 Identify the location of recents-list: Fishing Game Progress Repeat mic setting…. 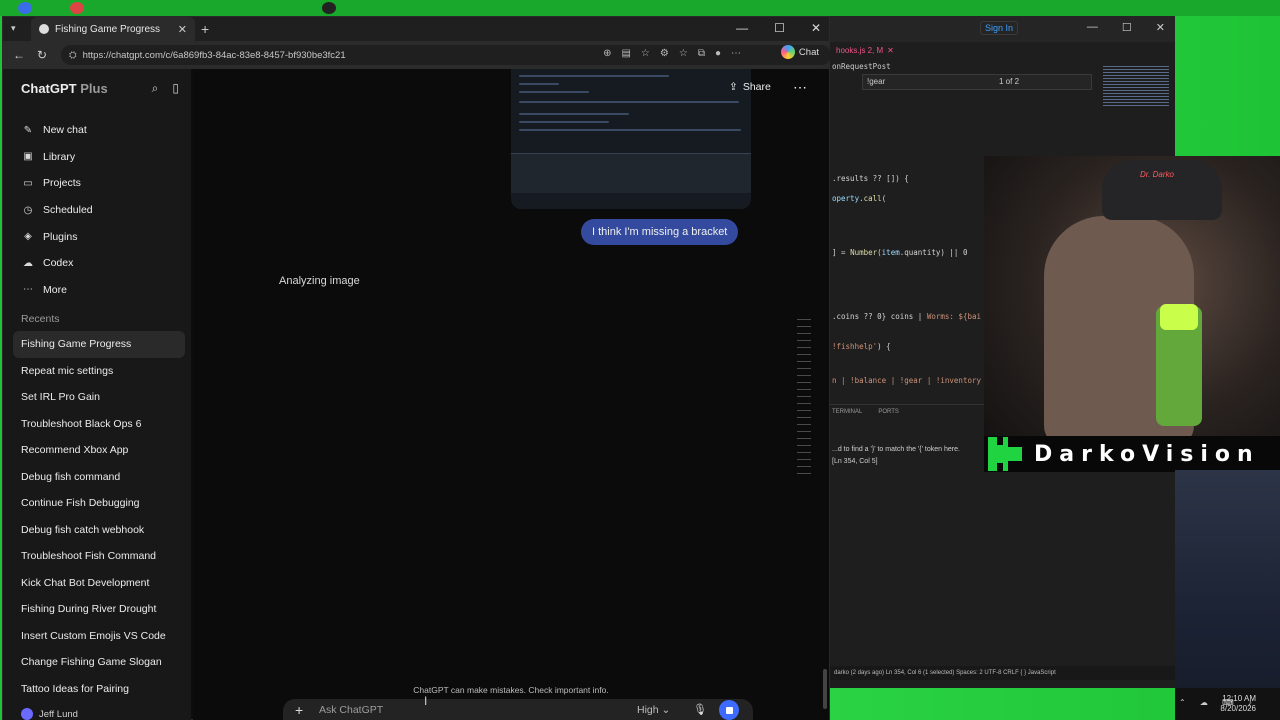
(97, 516).